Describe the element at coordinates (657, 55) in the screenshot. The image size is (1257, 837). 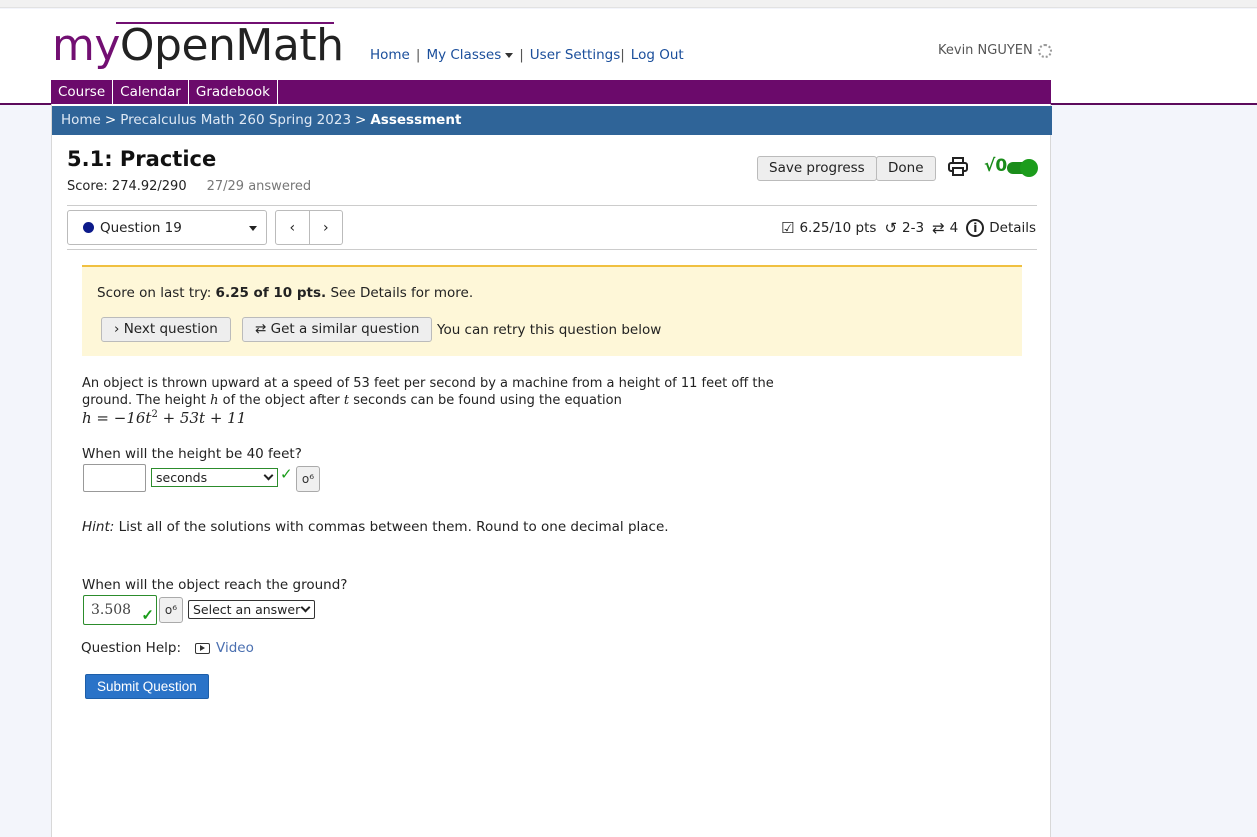
I see `nav-log-out-link: Log Out` at that location.